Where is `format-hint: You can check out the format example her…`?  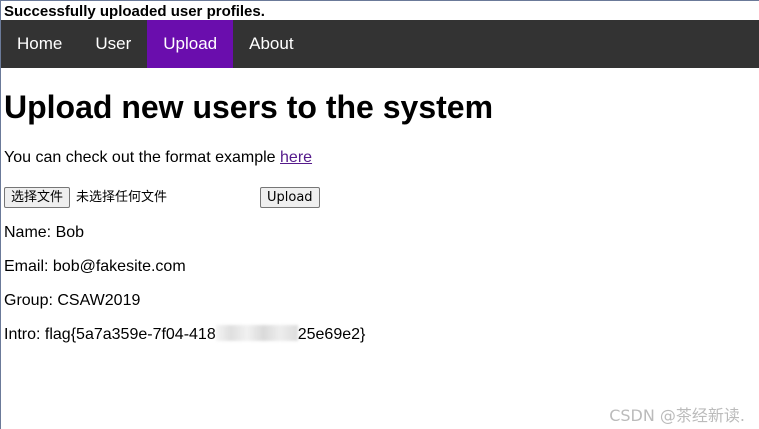 format-hint: You can check out the format example her… is located at coordinates (158, 157).